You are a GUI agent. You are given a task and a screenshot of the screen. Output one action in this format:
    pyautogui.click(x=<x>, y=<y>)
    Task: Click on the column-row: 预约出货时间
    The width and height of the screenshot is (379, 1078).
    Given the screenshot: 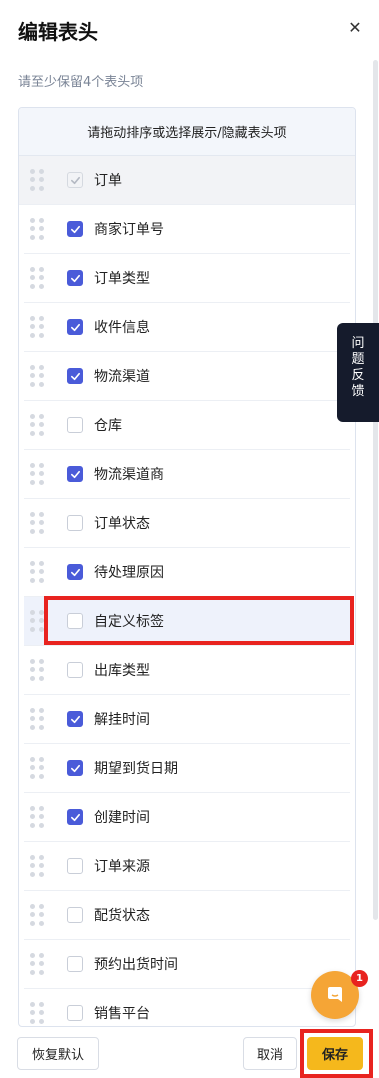 What is the action you would take?
    pyautogui.click(x=187, y=964)
    